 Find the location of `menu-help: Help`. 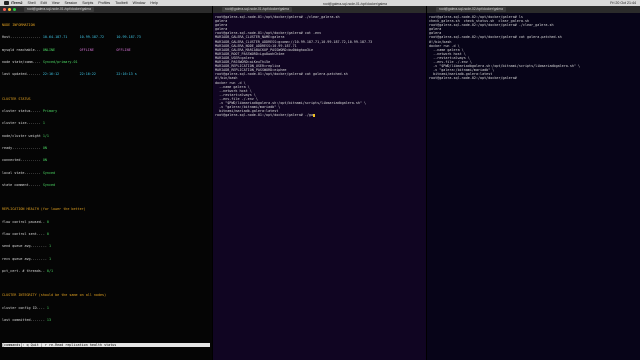

menu-help: Help is located at coordinates (153, 3).